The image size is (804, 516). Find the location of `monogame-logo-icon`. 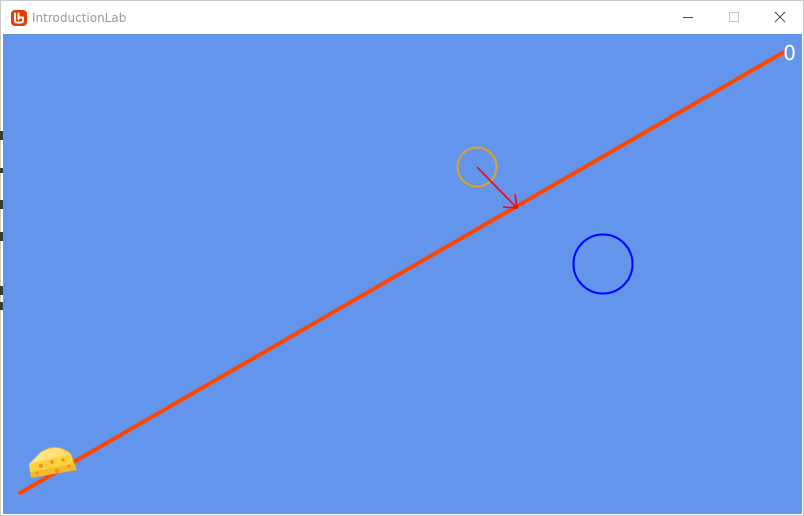

monogame-logo-icon is located at coordinates (19, 18).